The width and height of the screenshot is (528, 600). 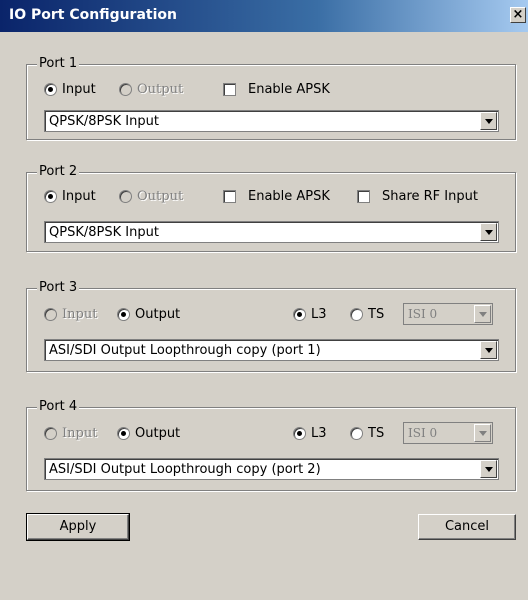 What do you see at coordinates (79, 196) in the screenshot?
I see `port-2-input-label: Input` at bounding box center [79, 196].